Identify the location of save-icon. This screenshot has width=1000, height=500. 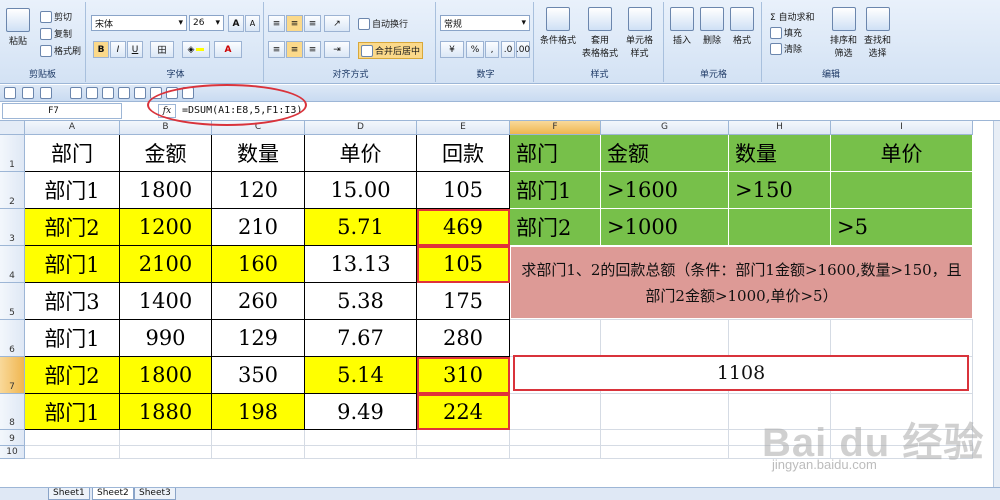
(10, 93).